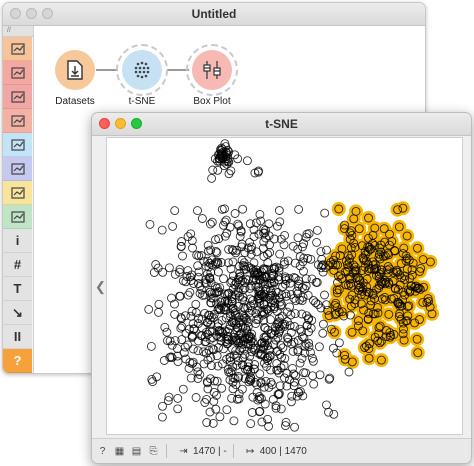  Describe the element at coordinates (17, 145) in the screenshot. I see `evaluate-icon` at that location.